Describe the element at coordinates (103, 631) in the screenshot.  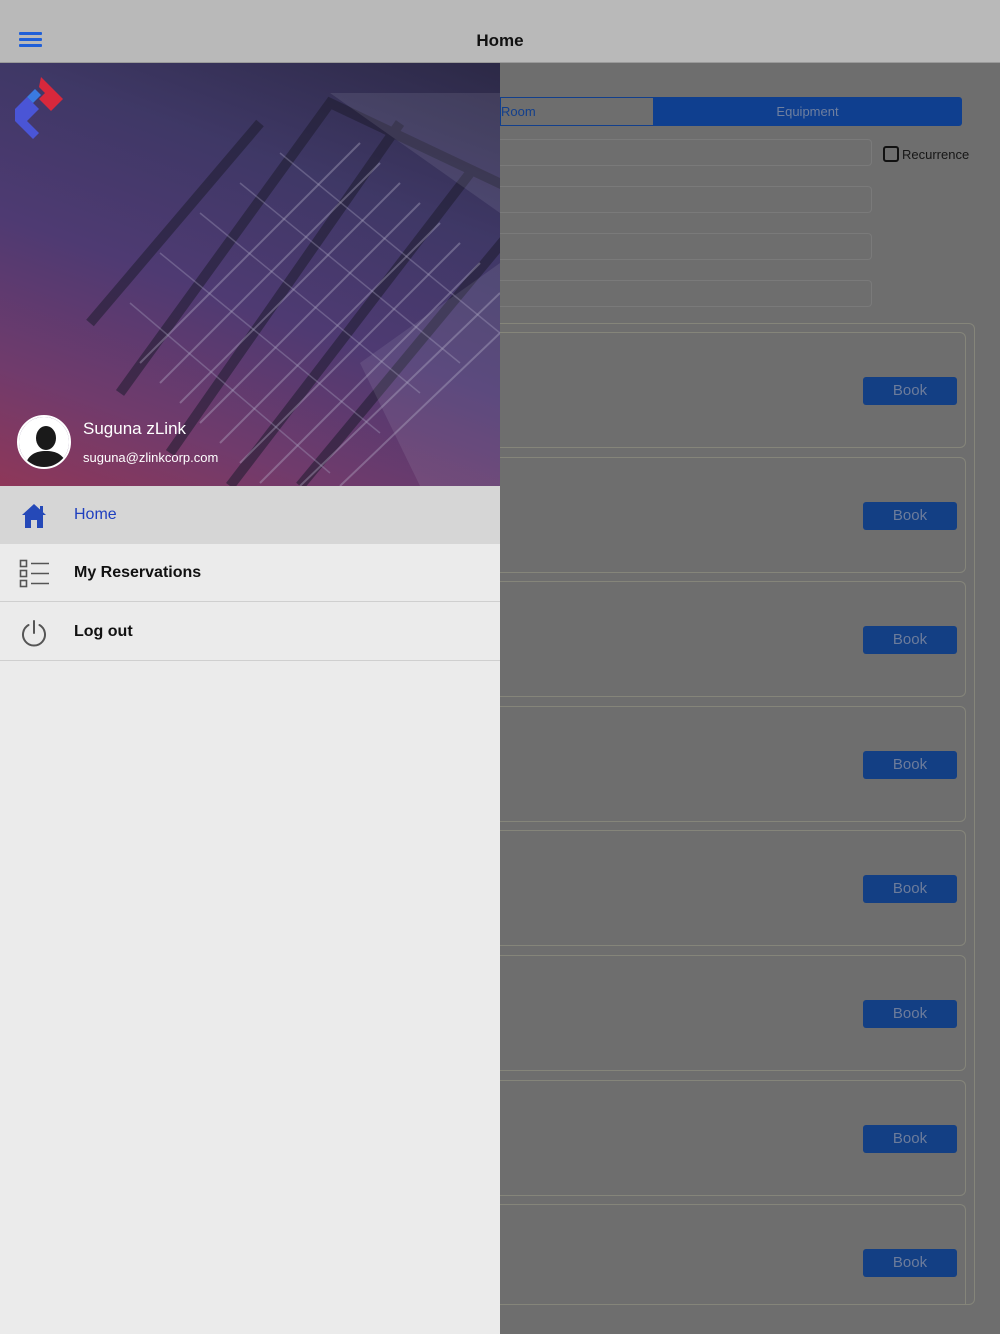
I see `drawer-item-label: Log out` at that location.